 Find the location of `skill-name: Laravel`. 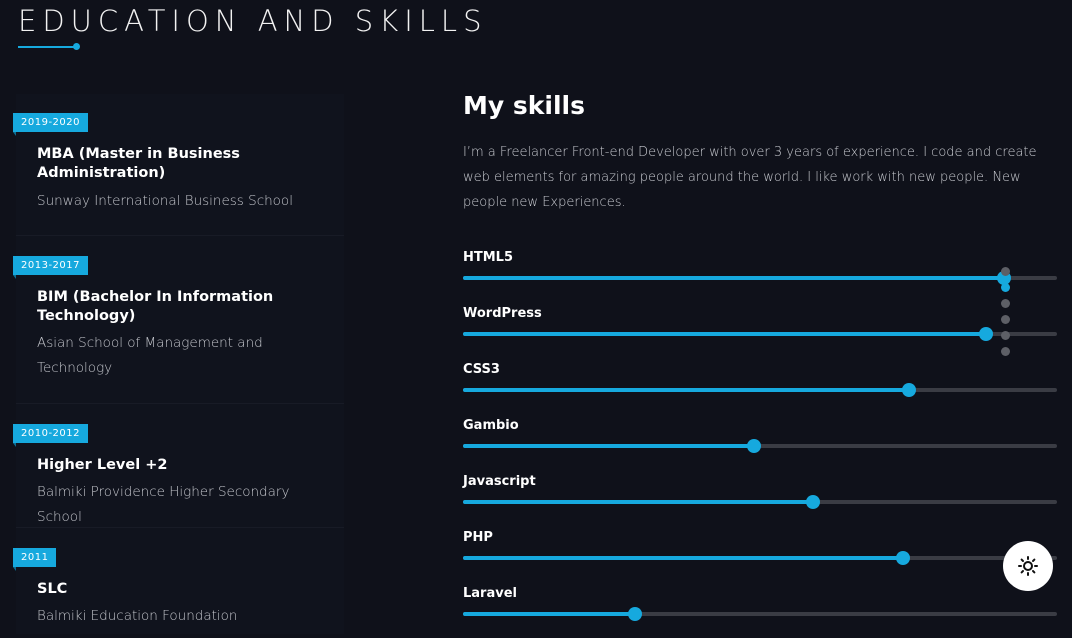

skill-name: Laravel is located at coordinates (490, 593).